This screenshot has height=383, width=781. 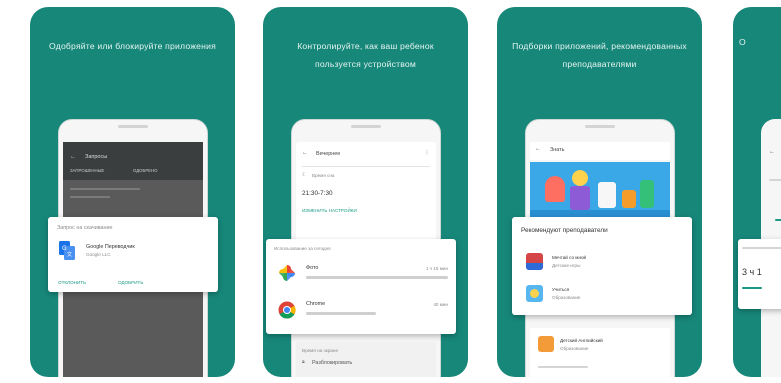 I want to click on change-settings-link: ИЗМЕНИТЬ НАСТРОЙКИ, so click(x=329, y=210).